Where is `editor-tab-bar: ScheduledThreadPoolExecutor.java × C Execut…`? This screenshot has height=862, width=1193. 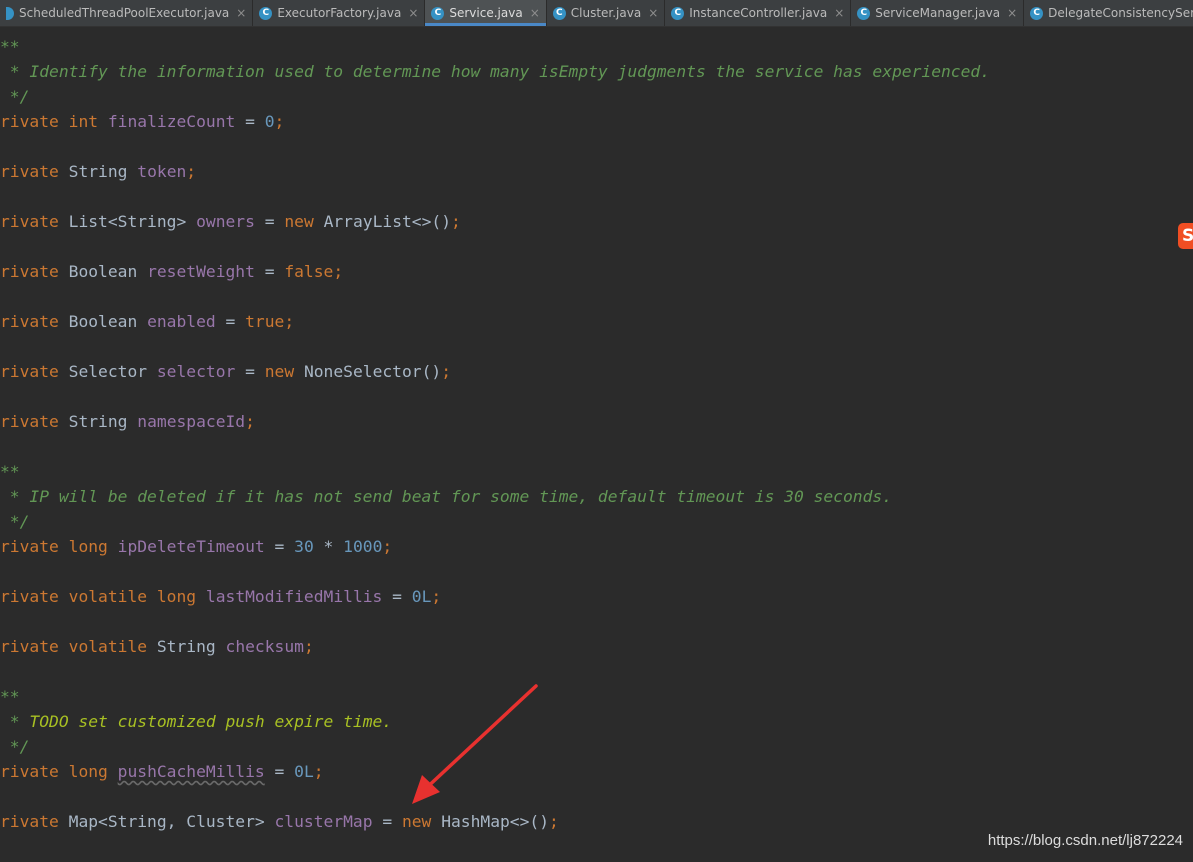 editor-tab-bar: ScheduledThreadPoolExecutor.java × C Execut… is located at coordinates (596, 13).